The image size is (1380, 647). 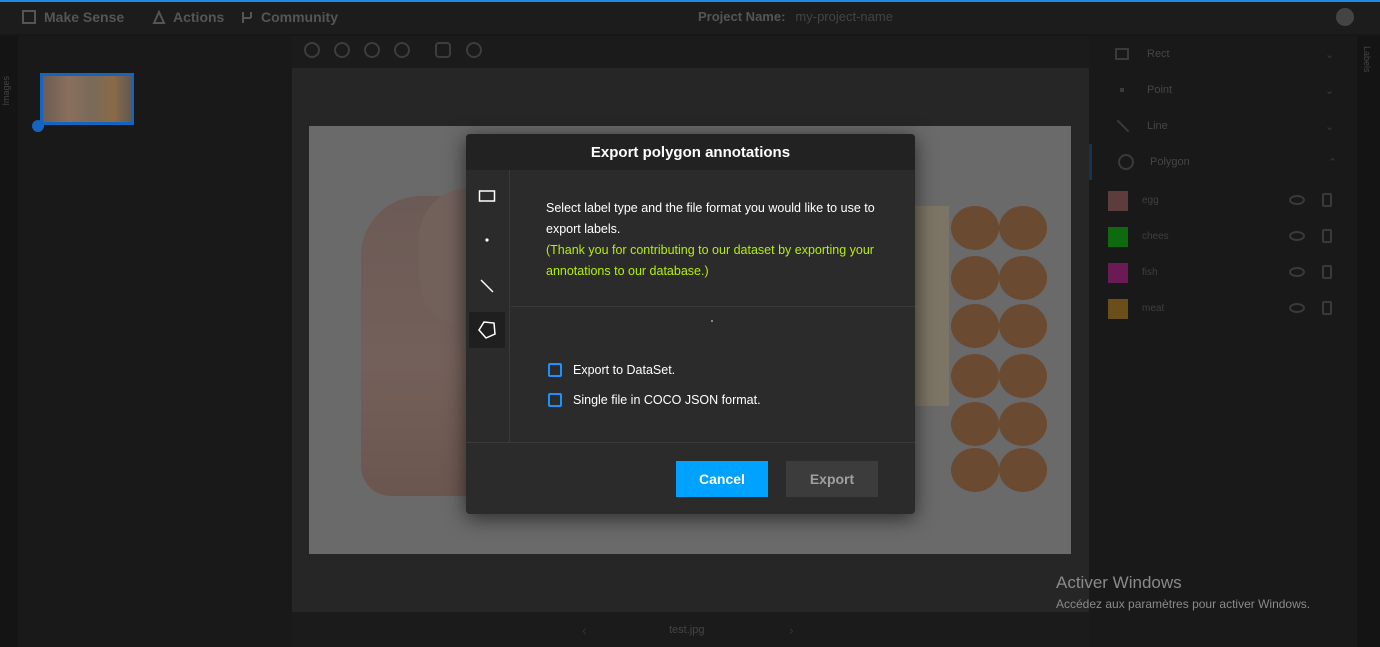 What do you see at coordinates (1223, 238) in the screenshot?
I see `label-row: chees` at bounding box center [1223, 238].